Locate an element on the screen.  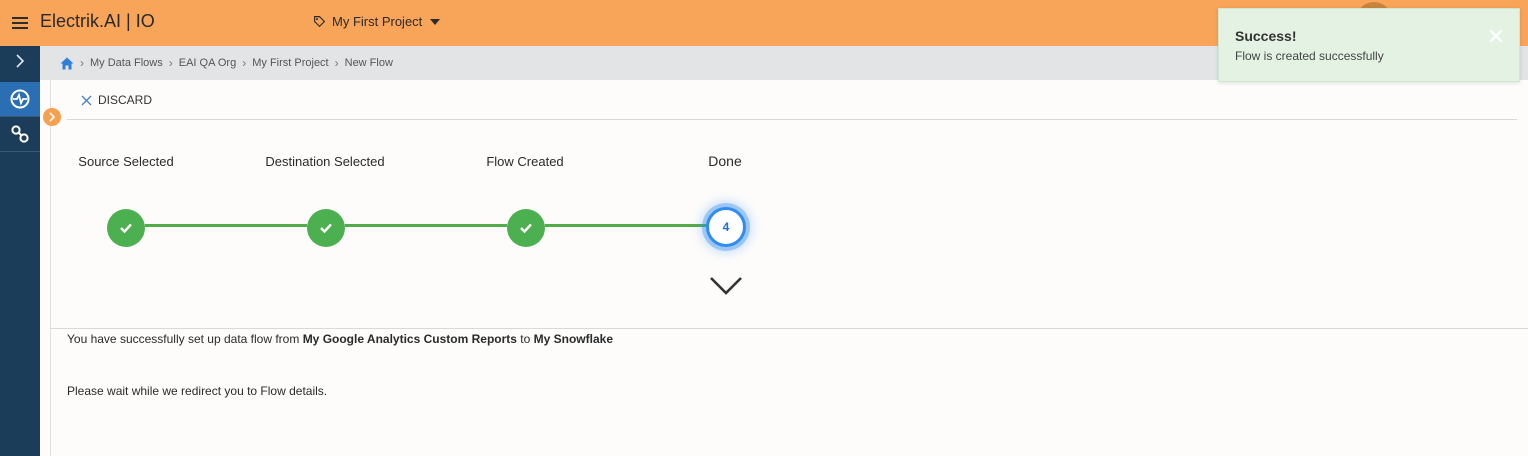
project-name: My First Project is located at coordinates (377, 21).